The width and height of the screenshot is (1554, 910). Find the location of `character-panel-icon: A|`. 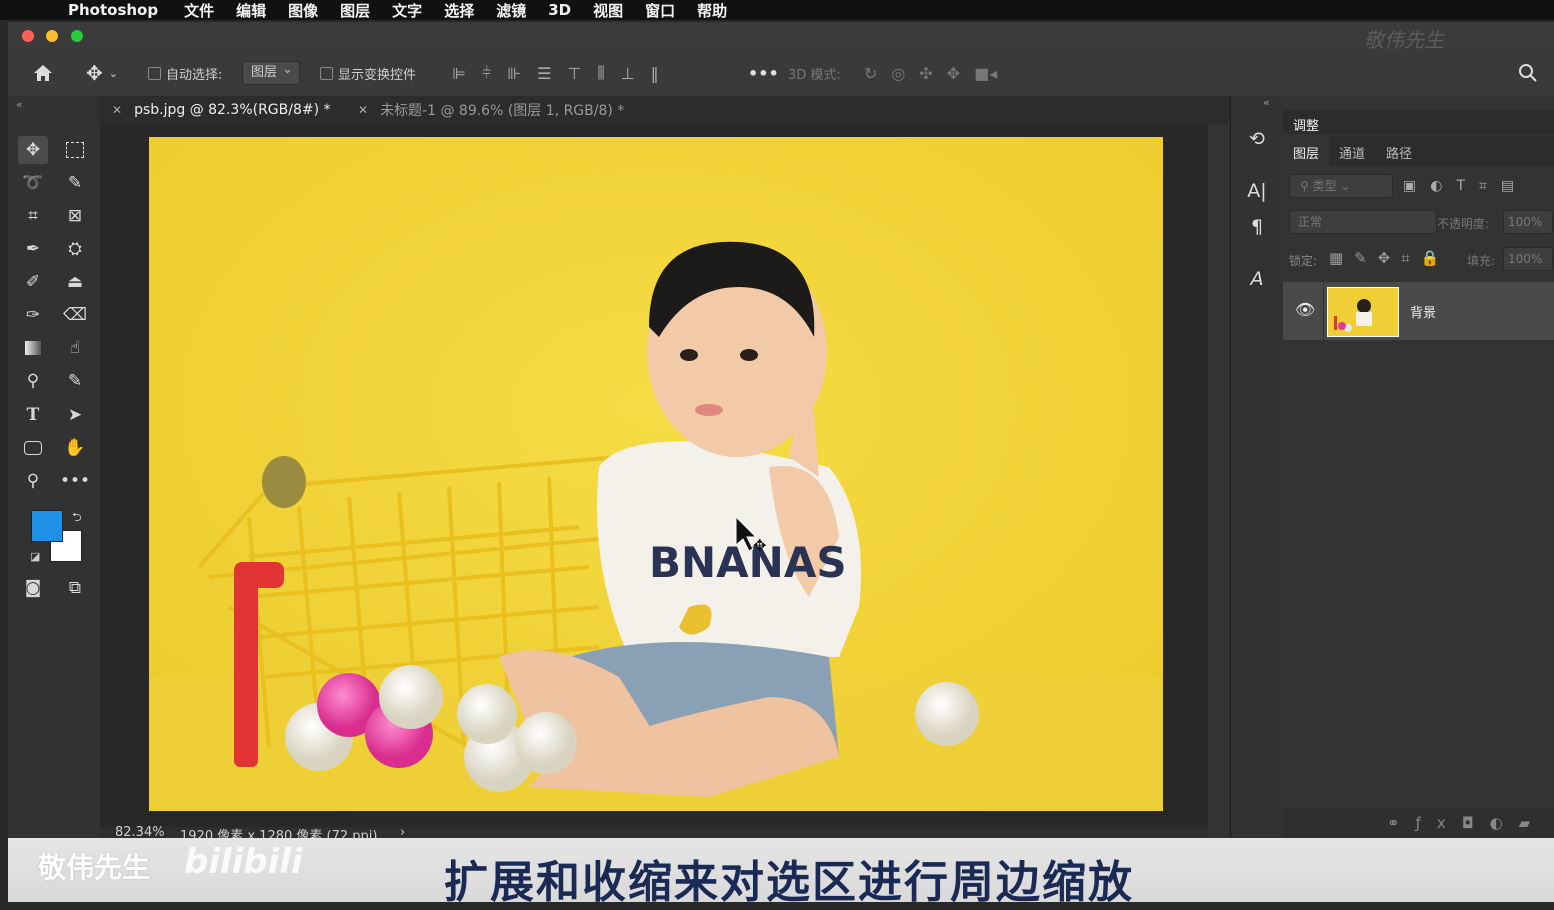

character-panel-icon: A| is located at coordinates (1257, 194).